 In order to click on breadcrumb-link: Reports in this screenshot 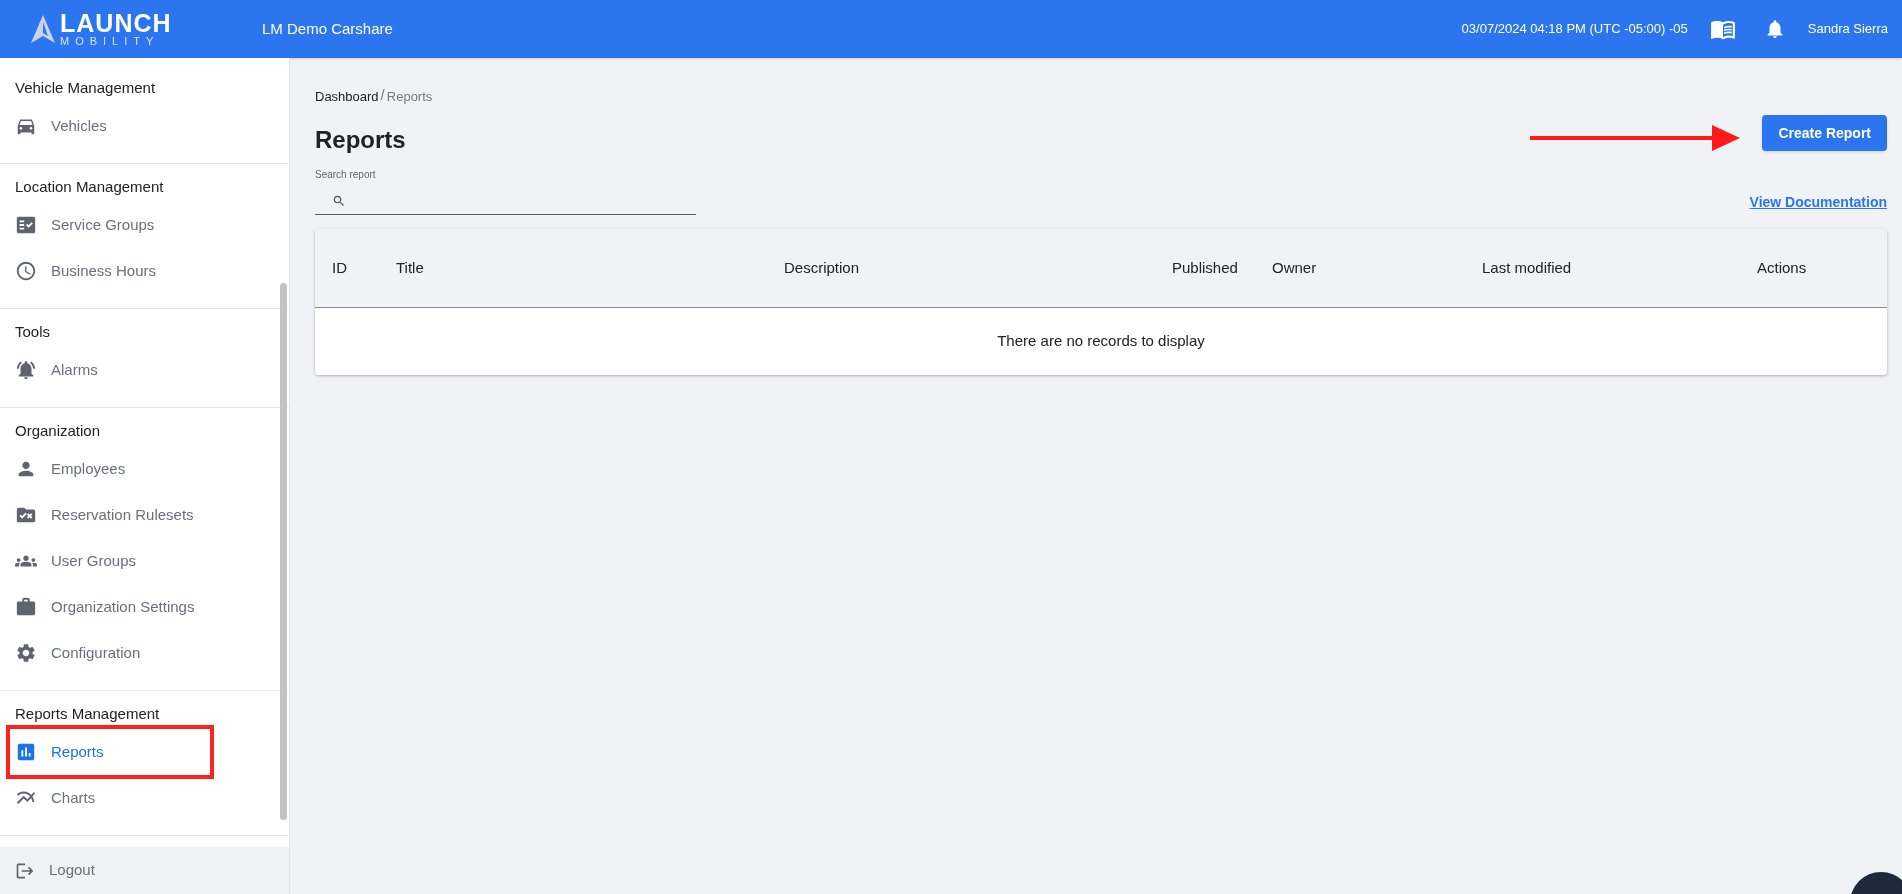, I will do `click(409, 96)`.